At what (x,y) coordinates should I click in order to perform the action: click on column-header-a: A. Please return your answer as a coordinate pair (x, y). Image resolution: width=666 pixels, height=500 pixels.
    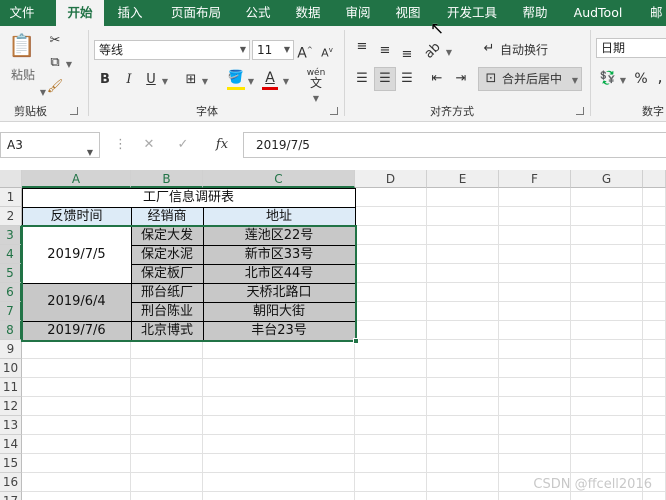
    Looking at the image, I should click on (76, 179).